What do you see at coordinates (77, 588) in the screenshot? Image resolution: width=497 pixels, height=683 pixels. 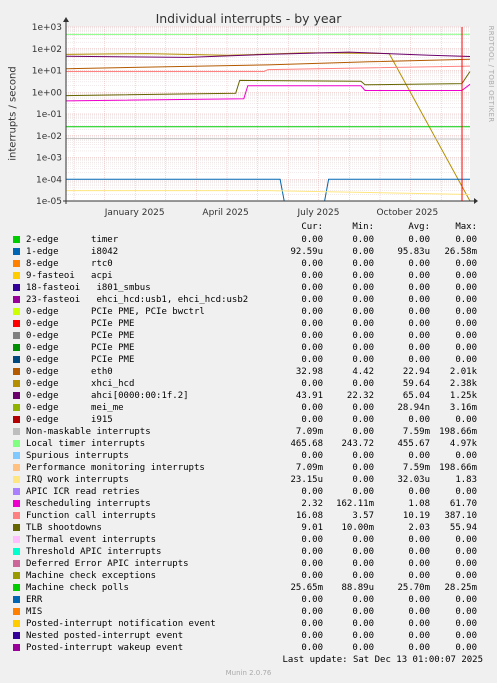 I see `legend-label: Machine check polls` at bounding box center [77, 588].